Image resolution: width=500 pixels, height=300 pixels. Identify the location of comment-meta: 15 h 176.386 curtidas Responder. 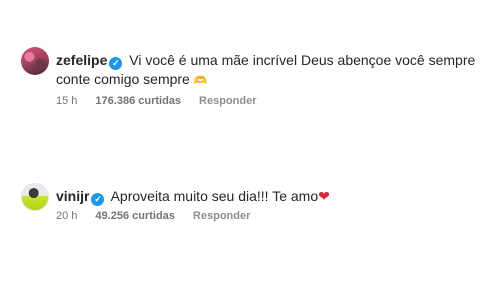
(273, 101).